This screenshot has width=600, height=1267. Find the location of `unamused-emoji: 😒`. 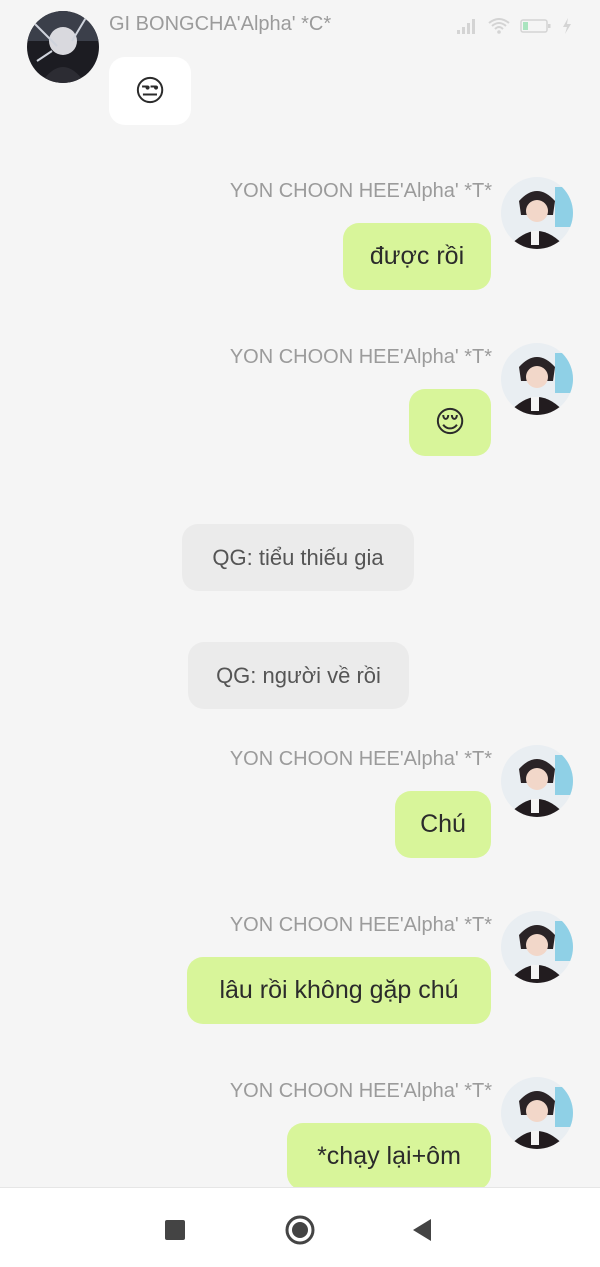

unamused-emoji: 😒 is located at coordinates (150, 91).